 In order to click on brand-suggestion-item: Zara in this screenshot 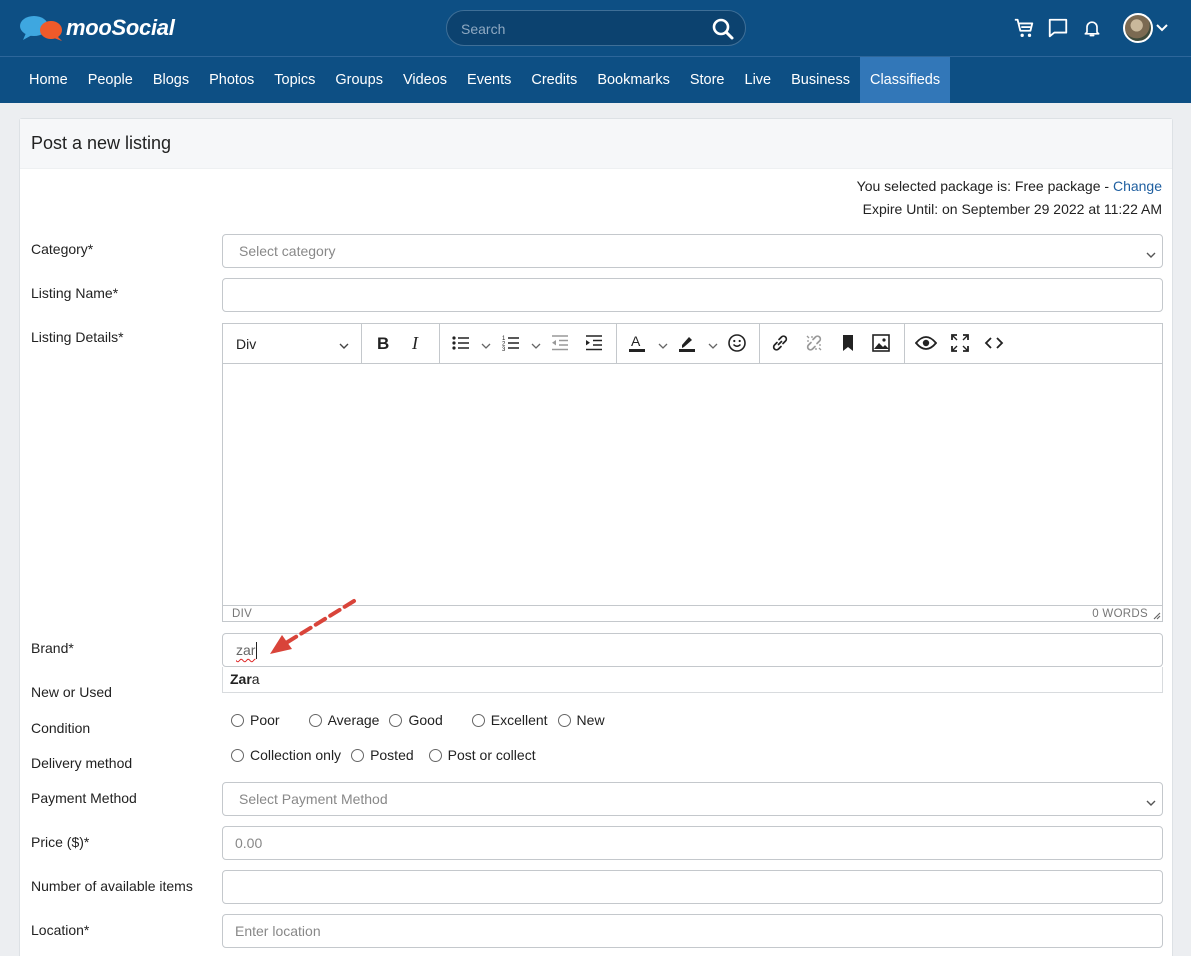, I will do `click(245, 679)`.